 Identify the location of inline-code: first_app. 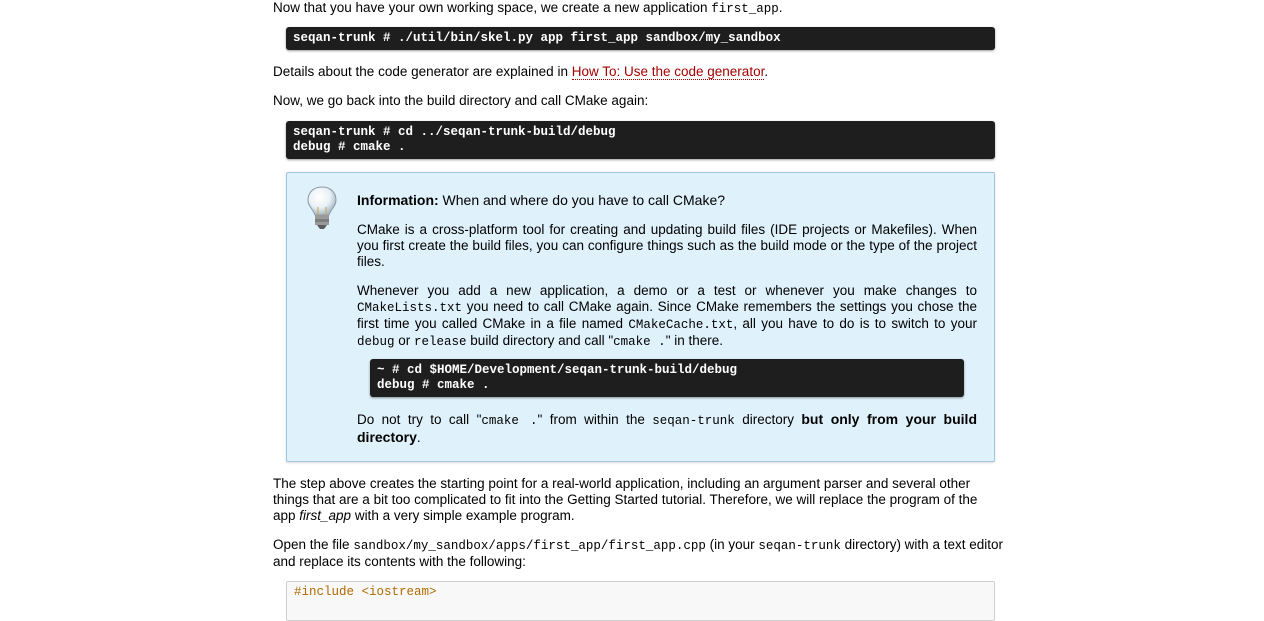
(745, 9).